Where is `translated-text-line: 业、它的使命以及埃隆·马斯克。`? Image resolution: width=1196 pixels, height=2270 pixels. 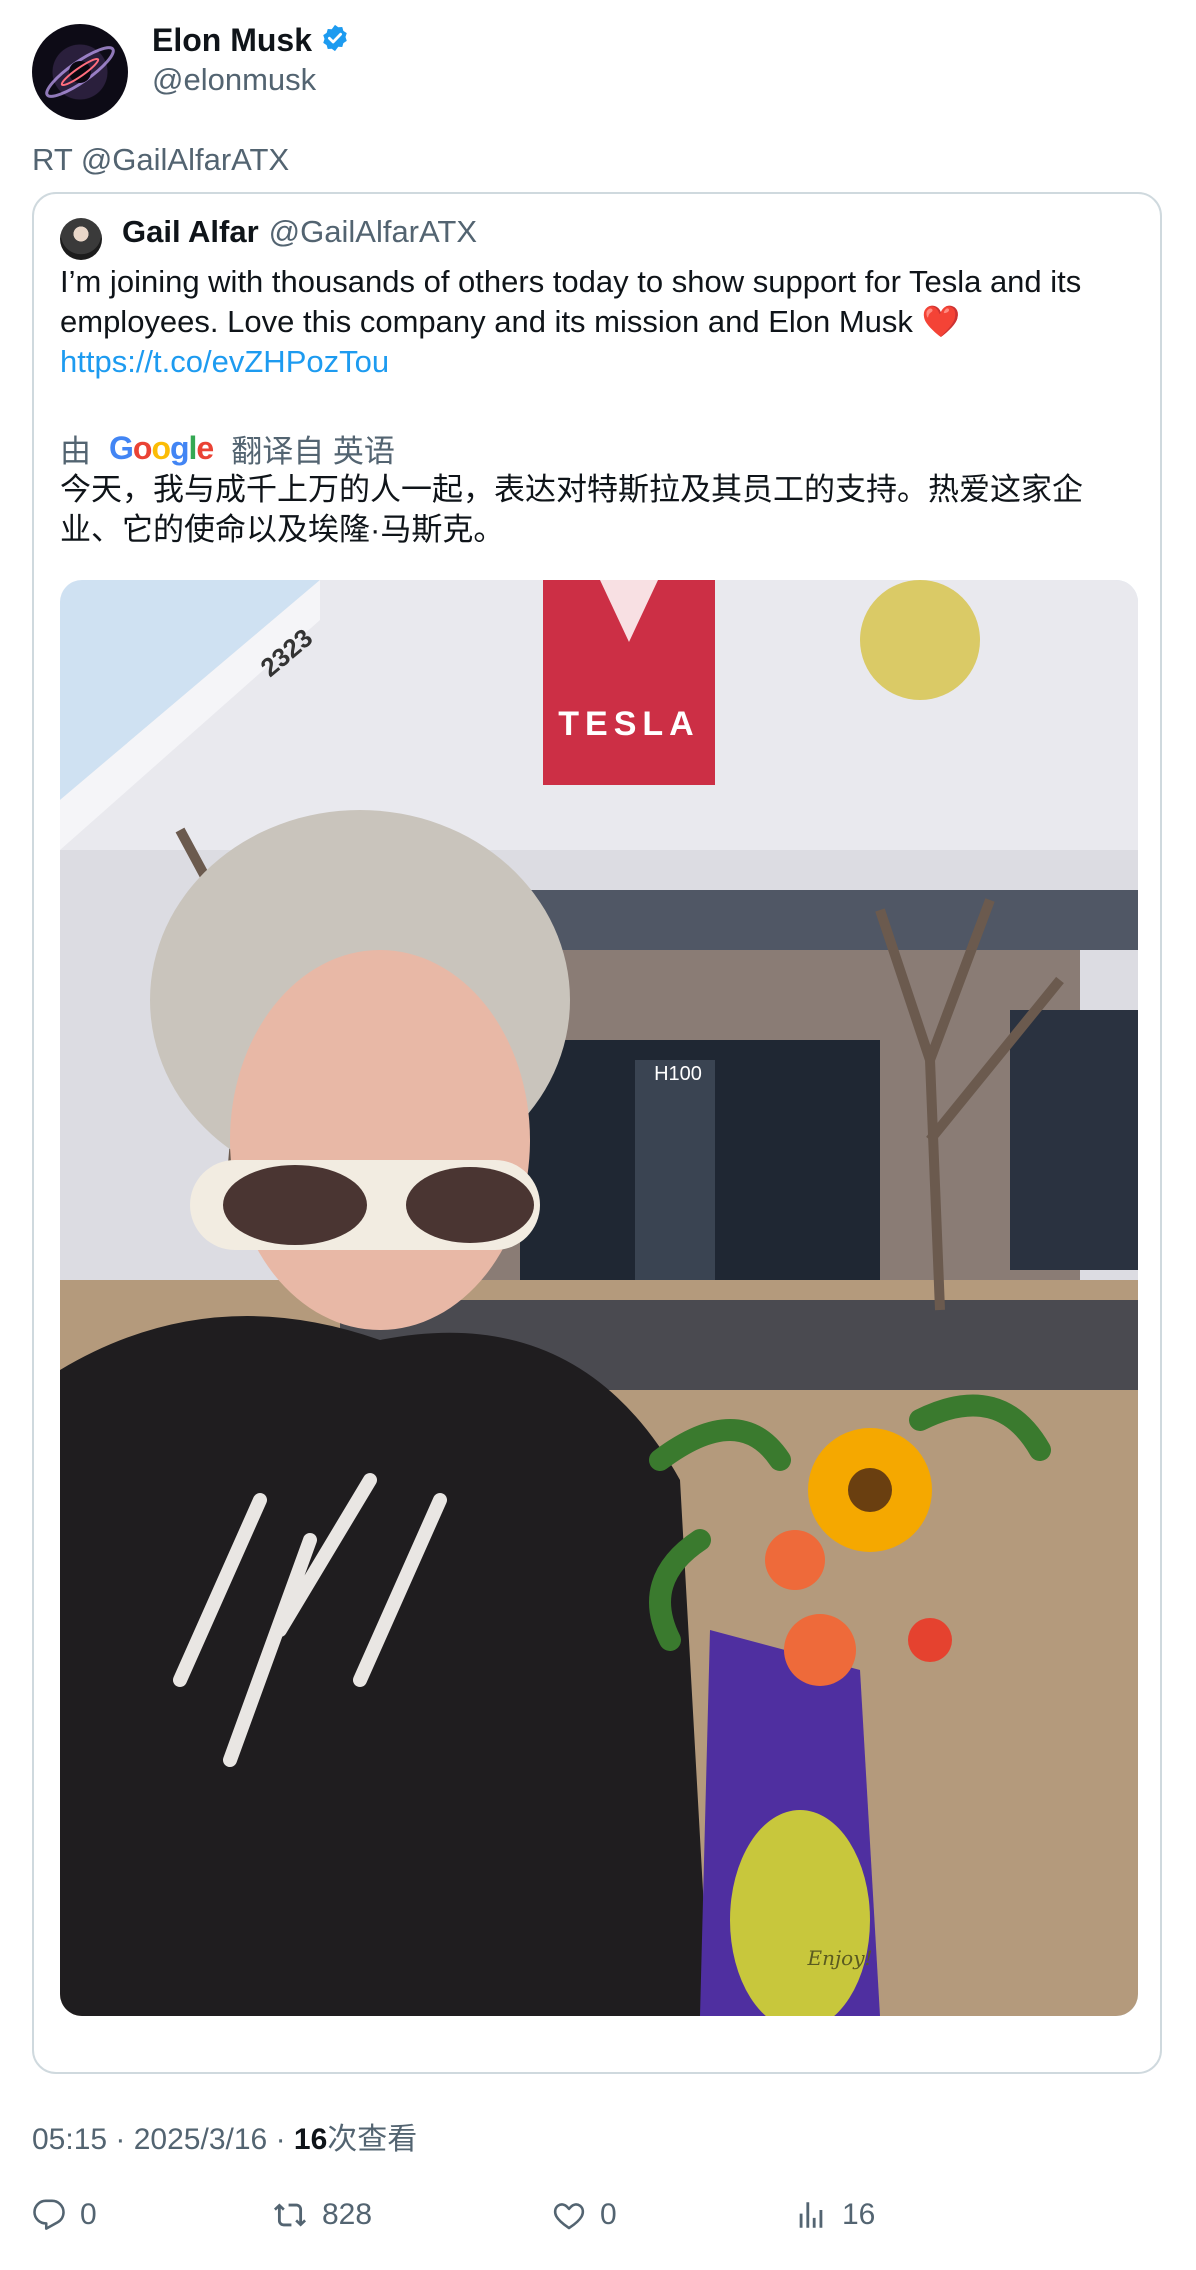 translated-text-line: 业、它的使命以及埃隆·马斯克。 is located at coordinates (282, 529).